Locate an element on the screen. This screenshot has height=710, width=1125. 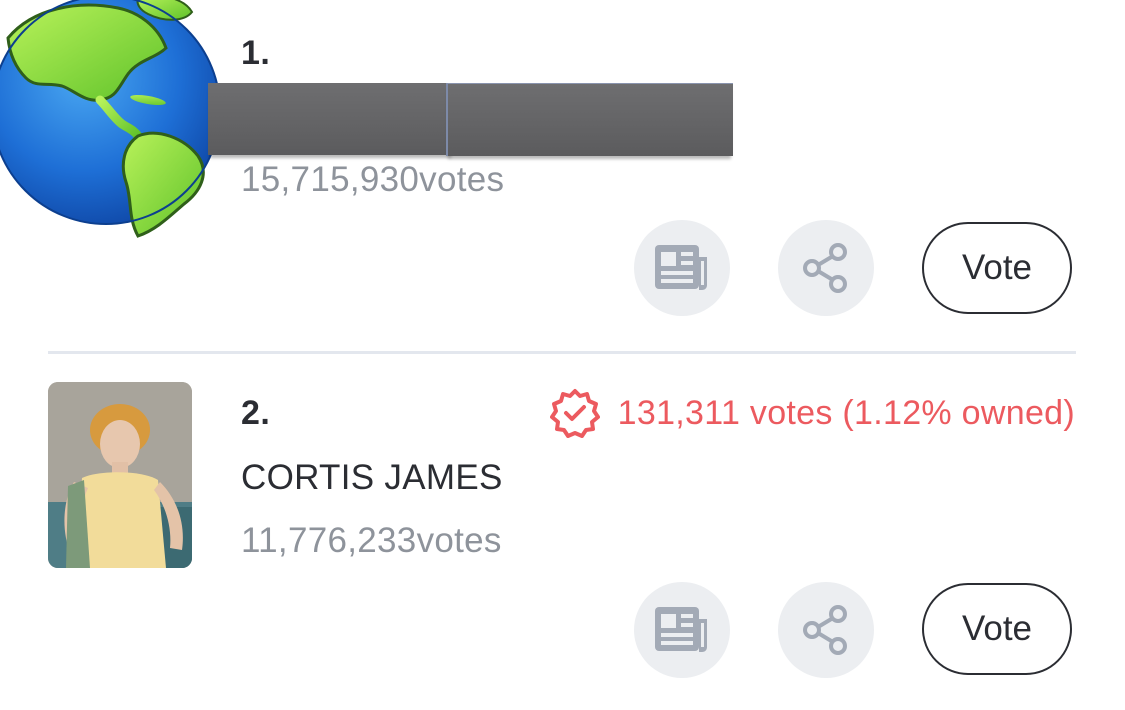
owned-votes-badge: 131,311 votes (1.12% owned) is located at coordinates (812, 413).